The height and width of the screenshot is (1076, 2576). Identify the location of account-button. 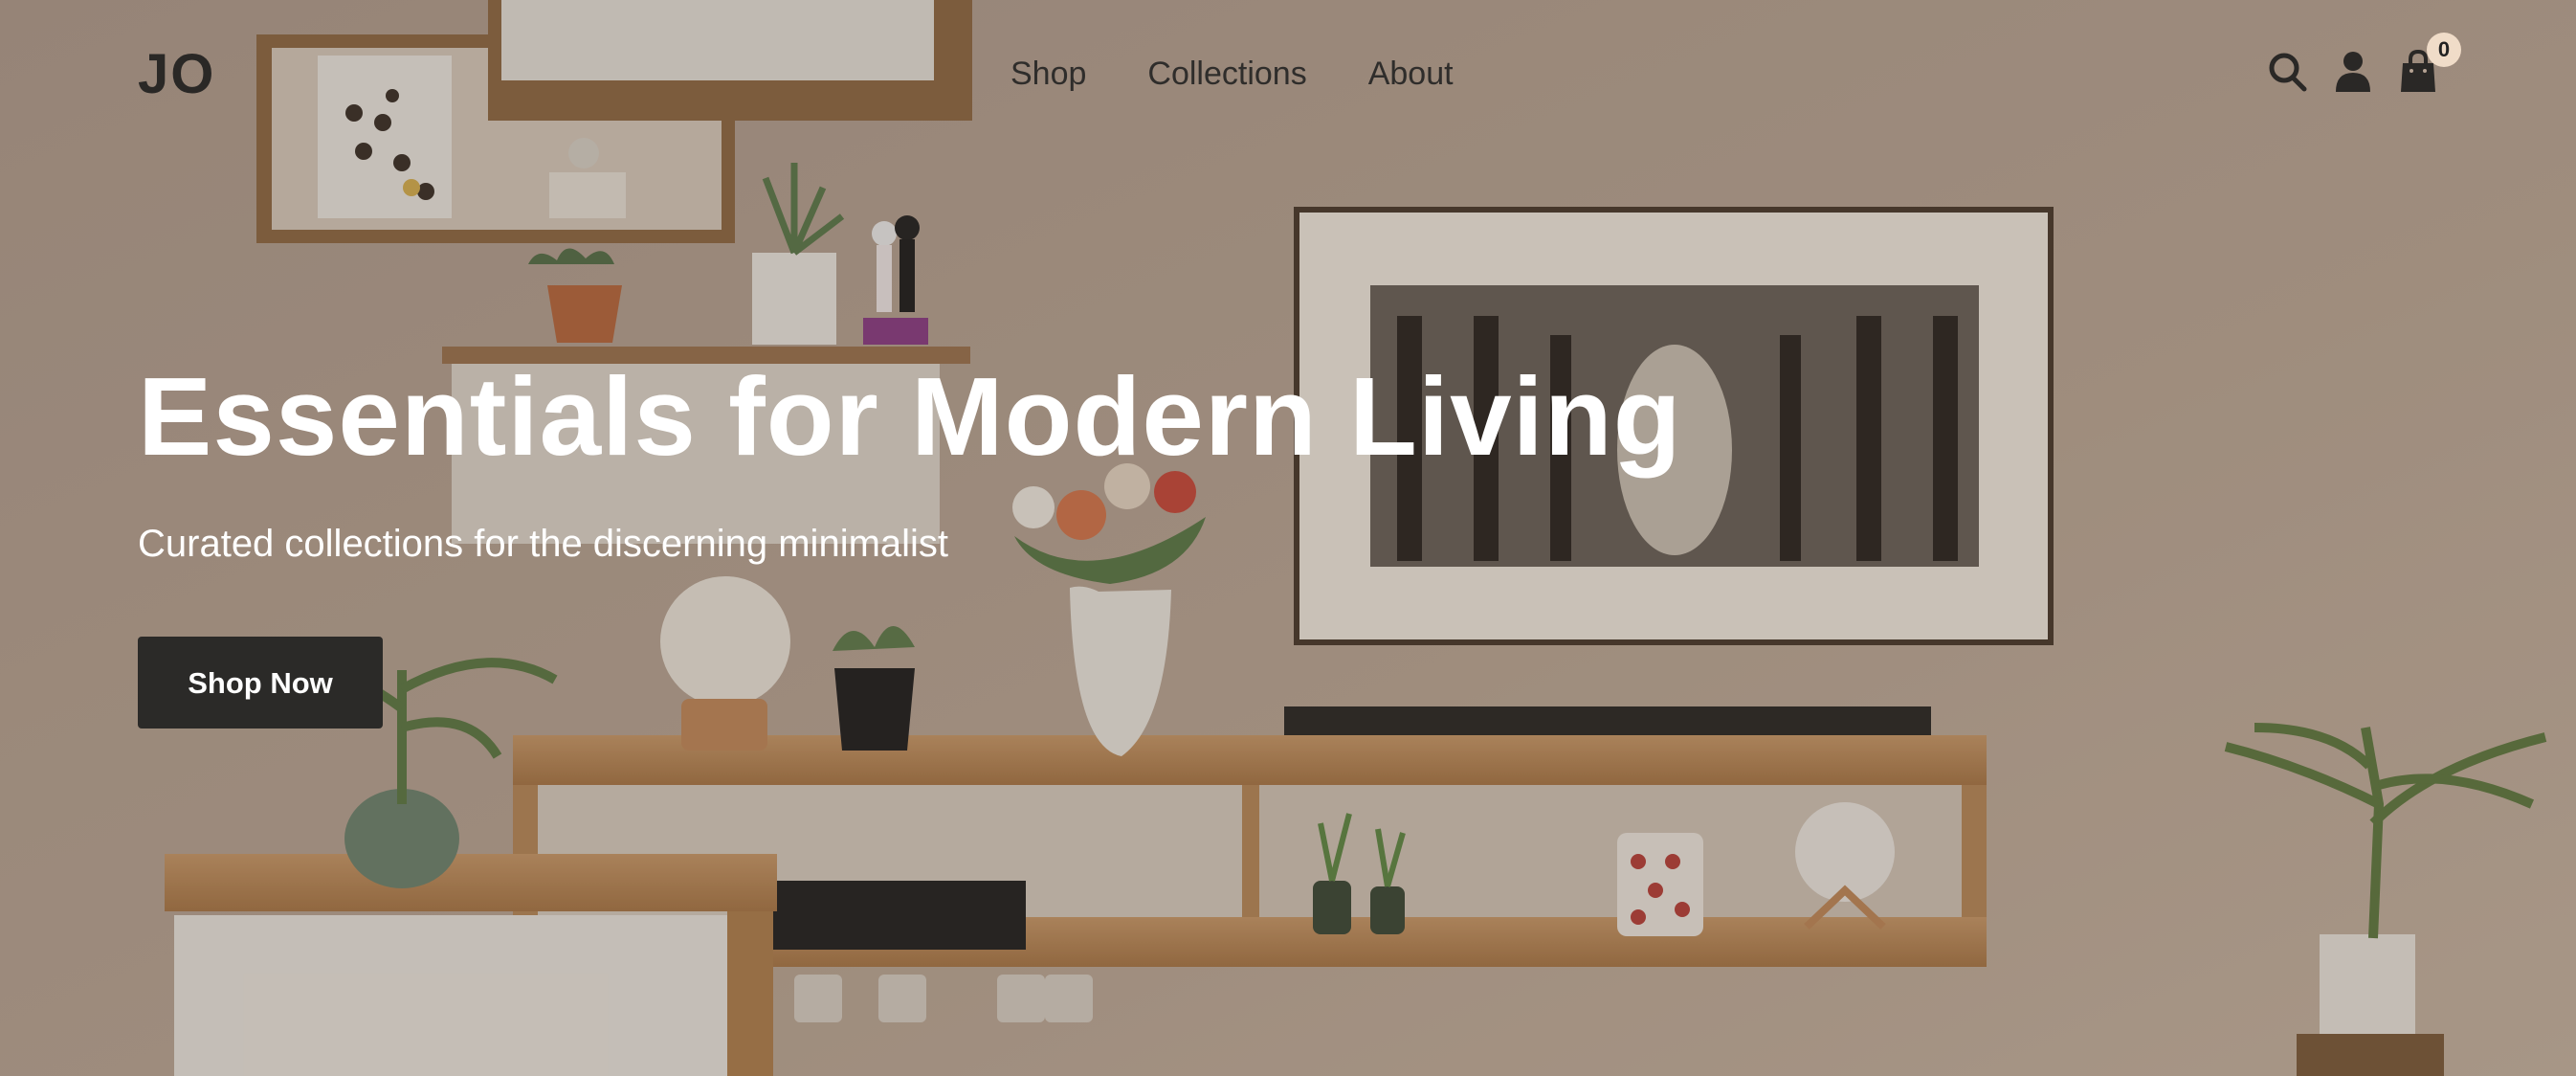
(2353, 72).